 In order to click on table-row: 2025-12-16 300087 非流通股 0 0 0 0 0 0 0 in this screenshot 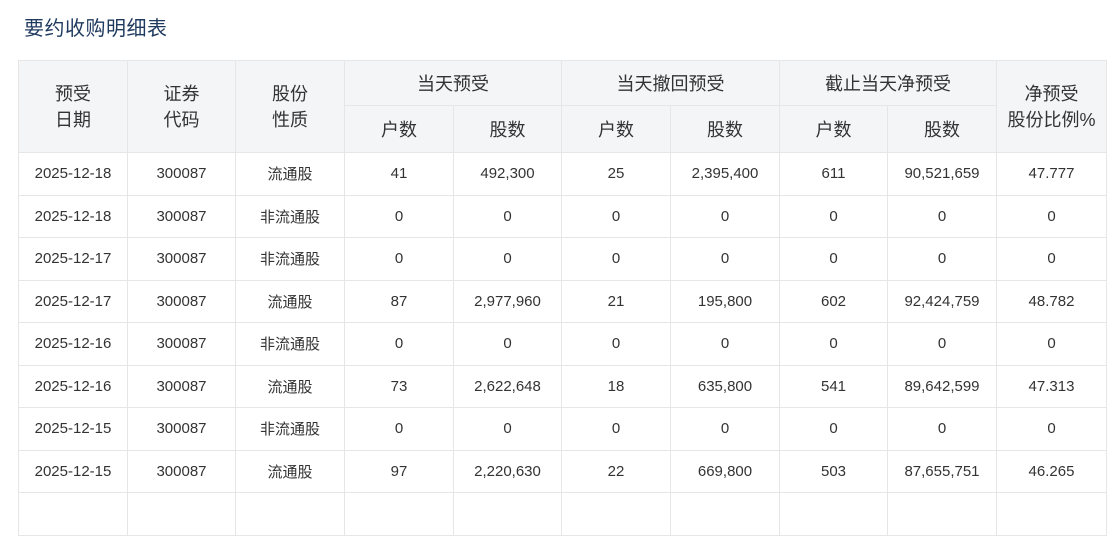, I will do `click(562, 344)`.